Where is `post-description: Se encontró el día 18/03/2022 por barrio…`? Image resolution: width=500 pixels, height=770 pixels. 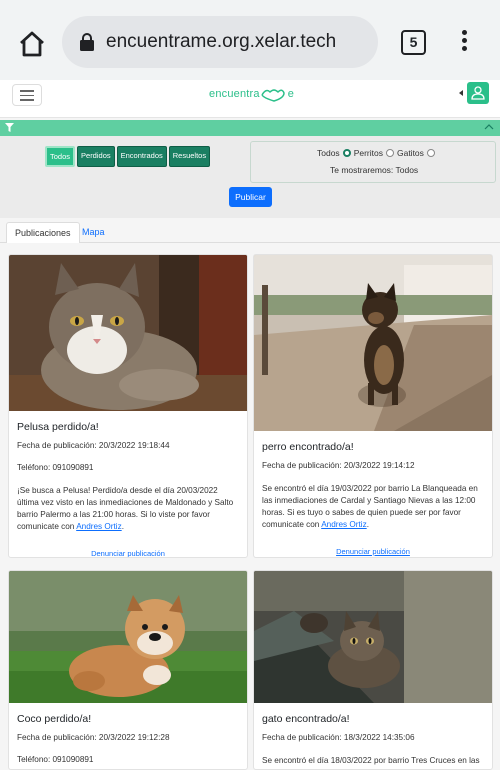
post-description: Se encontró el día 18/03/2022 por barrio… is located at coordinates (371, 760).